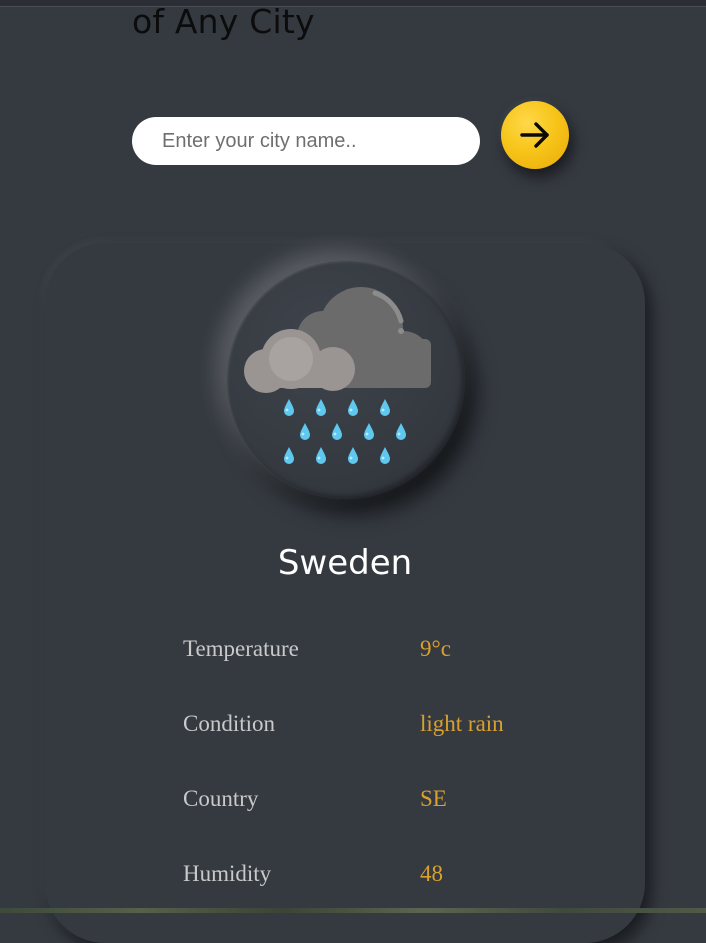 The height and width of the screenshot is (943, 706). Describe the element at coordinates (229, 723) in the screenshot. I see `condition-label: Condition` at that location.